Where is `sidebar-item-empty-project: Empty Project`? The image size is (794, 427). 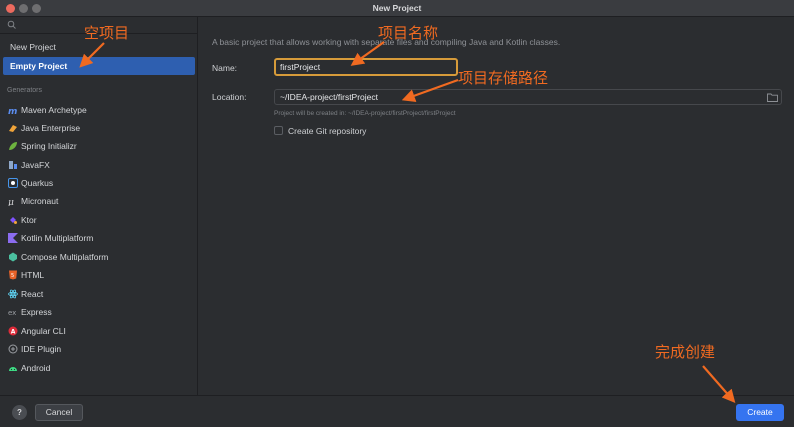
sidebar-item-empty-project: Empty Project is located at coordinates (99, 66).